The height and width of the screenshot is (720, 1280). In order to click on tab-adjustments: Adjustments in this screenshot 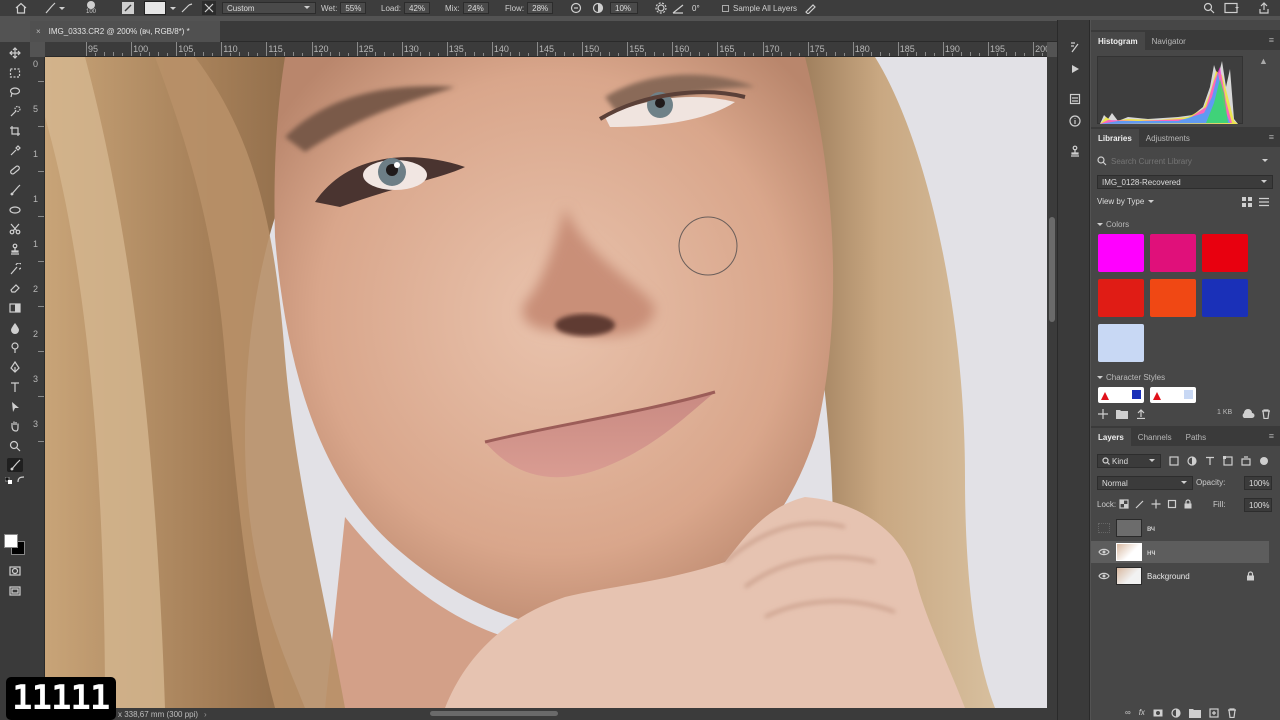, I will do `click(1168, 138)`.